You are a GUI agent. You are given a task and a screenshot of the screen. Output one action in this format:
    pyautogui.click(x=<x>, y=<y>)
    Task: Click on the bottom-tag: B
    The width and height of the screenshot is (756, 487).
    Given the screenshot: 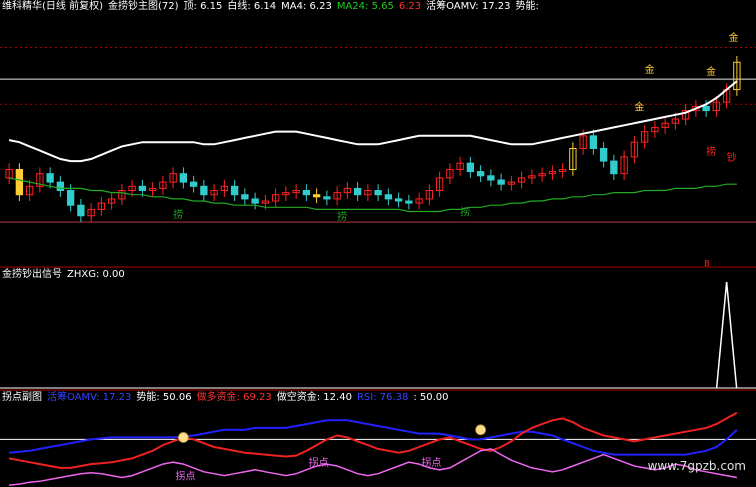 What is the action you would take?
    pyautogui.click(x=707, y=263)
    